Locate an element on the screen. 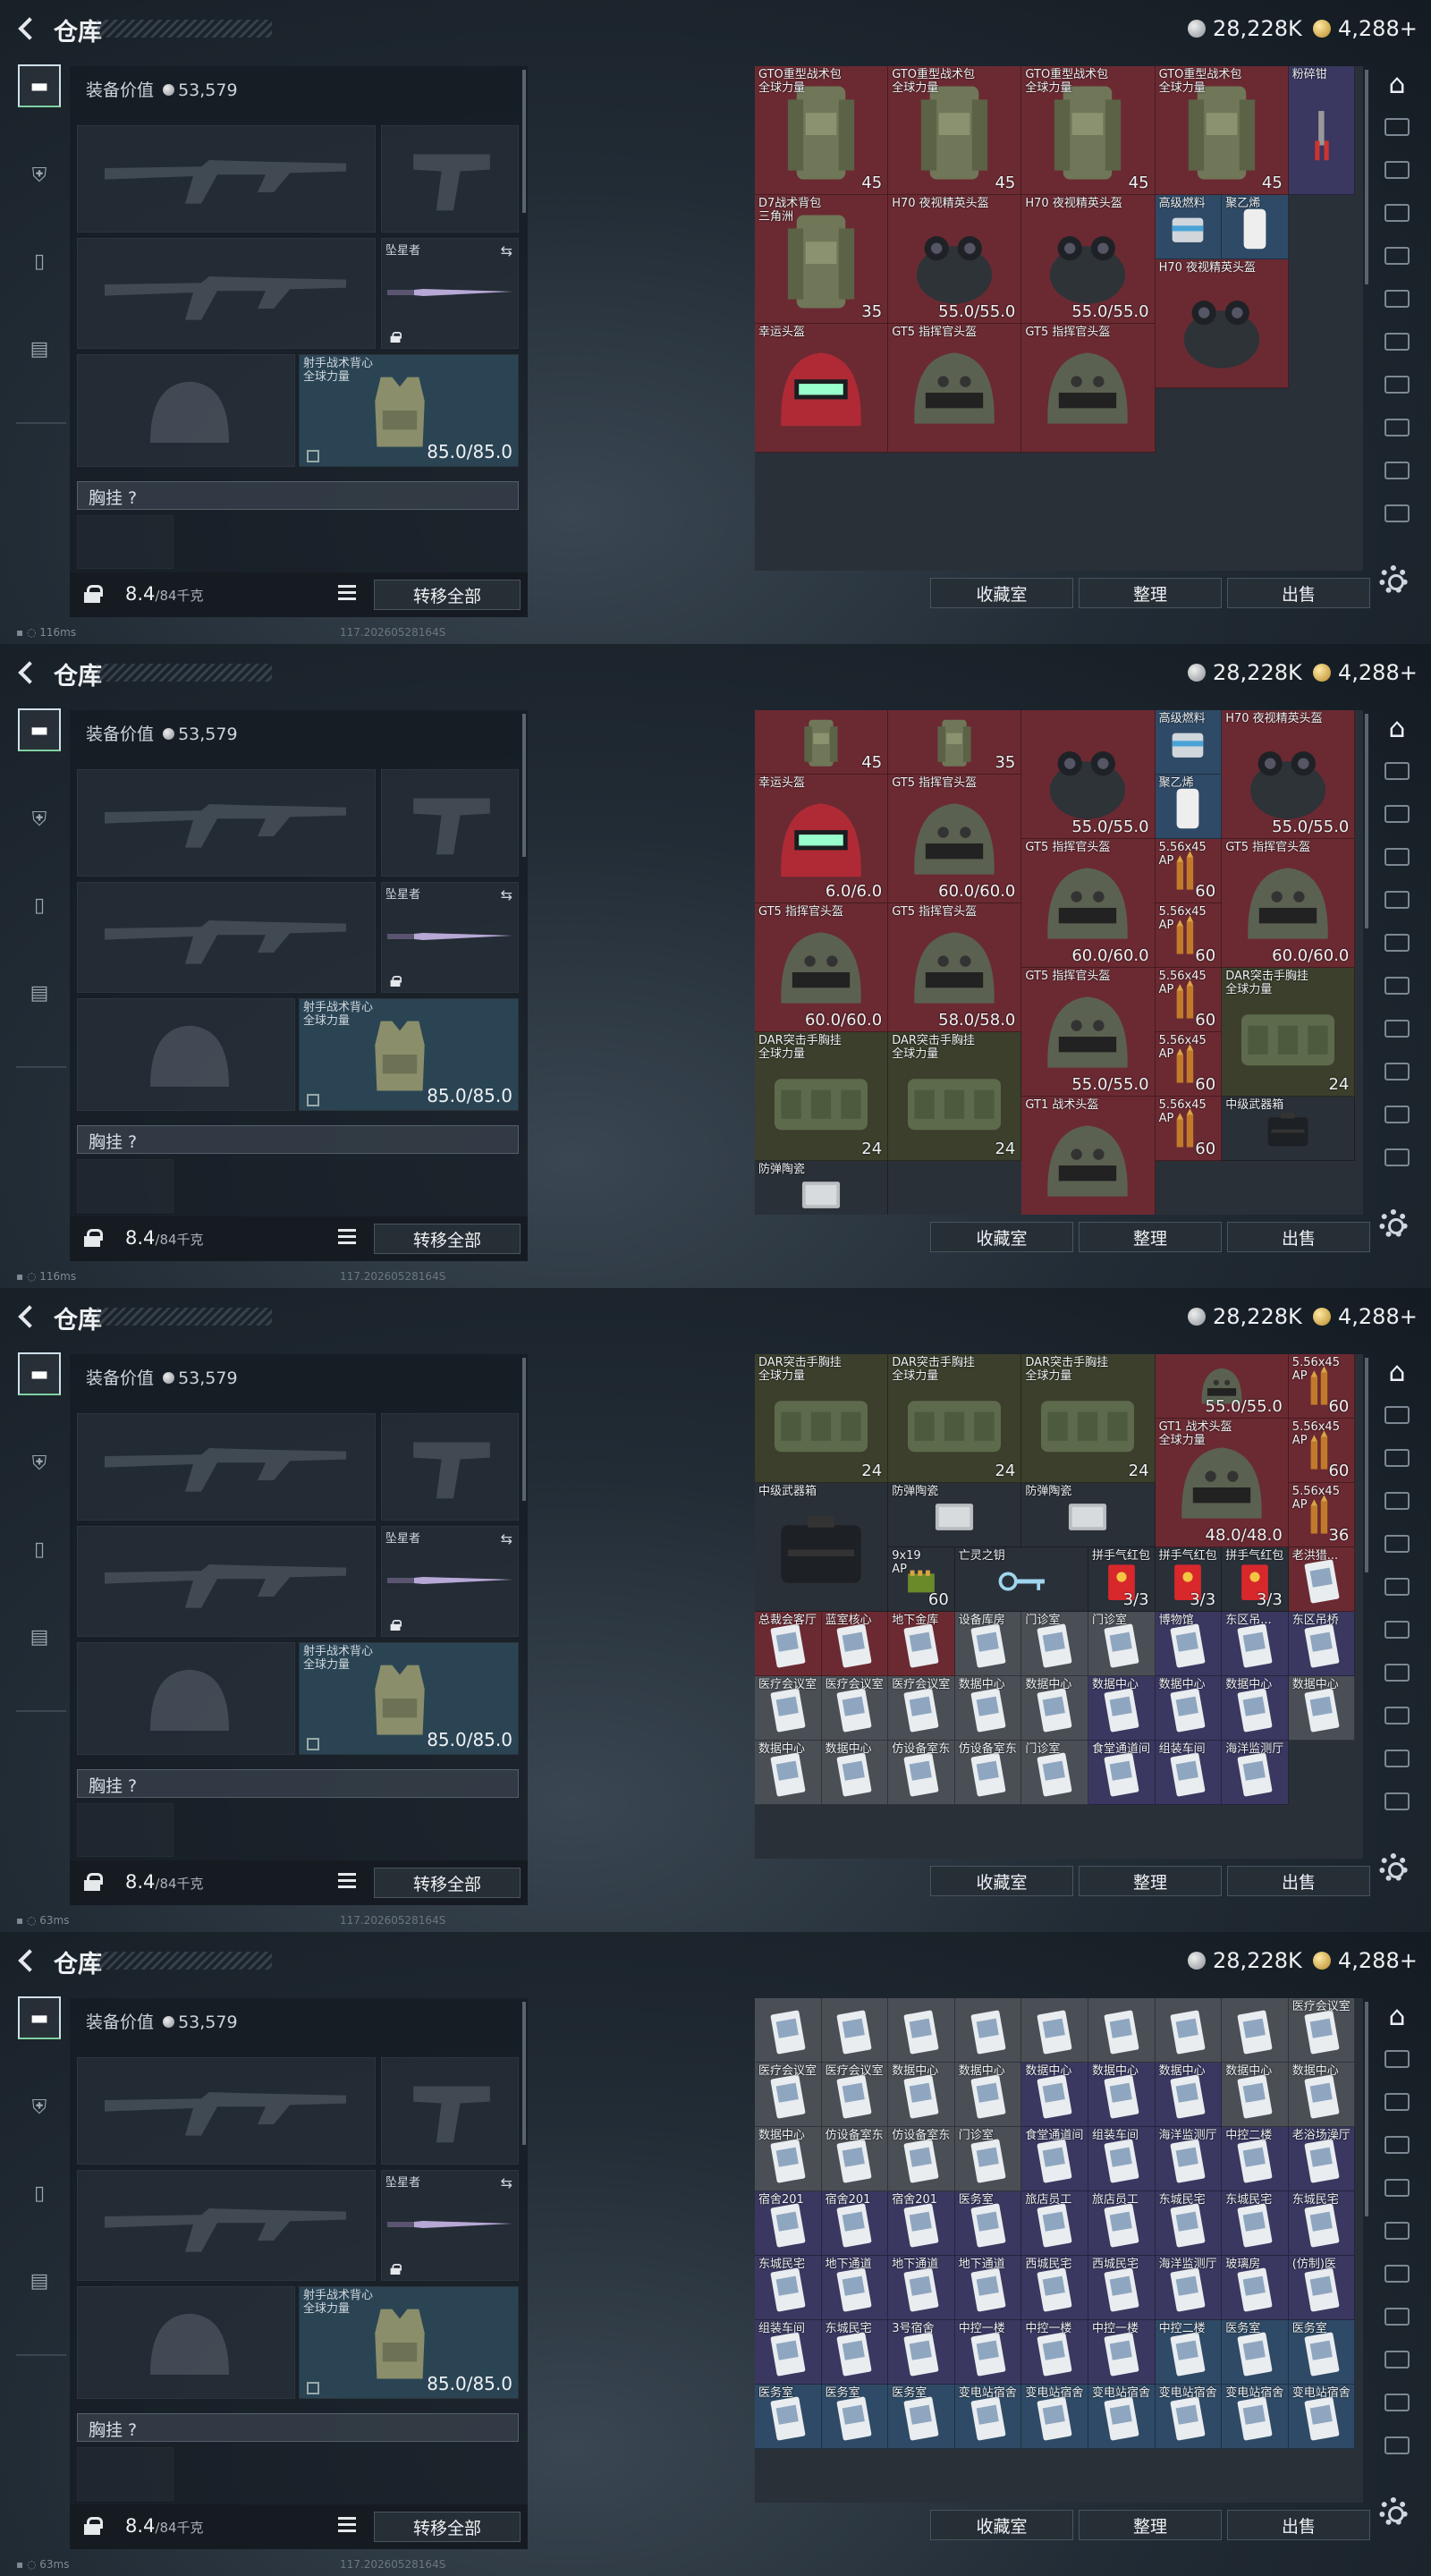 The image size is (1431, 2576). stash-home-icon: ⌂ is located at coordinates (1397, 1372).